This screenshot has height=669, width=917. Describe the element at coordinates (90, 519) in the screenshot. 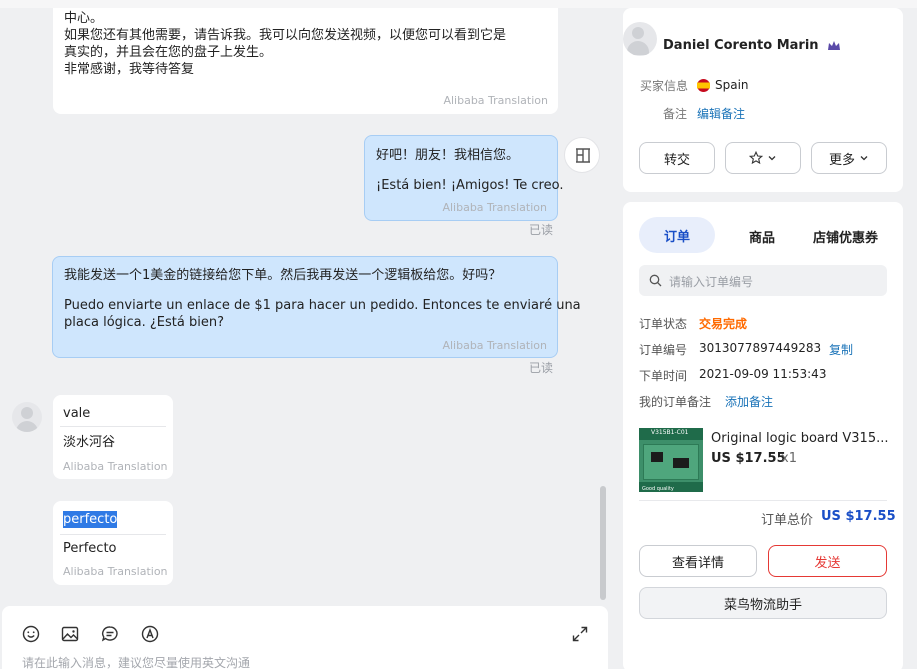

I see `message-original-selected: perfecto` at that location.